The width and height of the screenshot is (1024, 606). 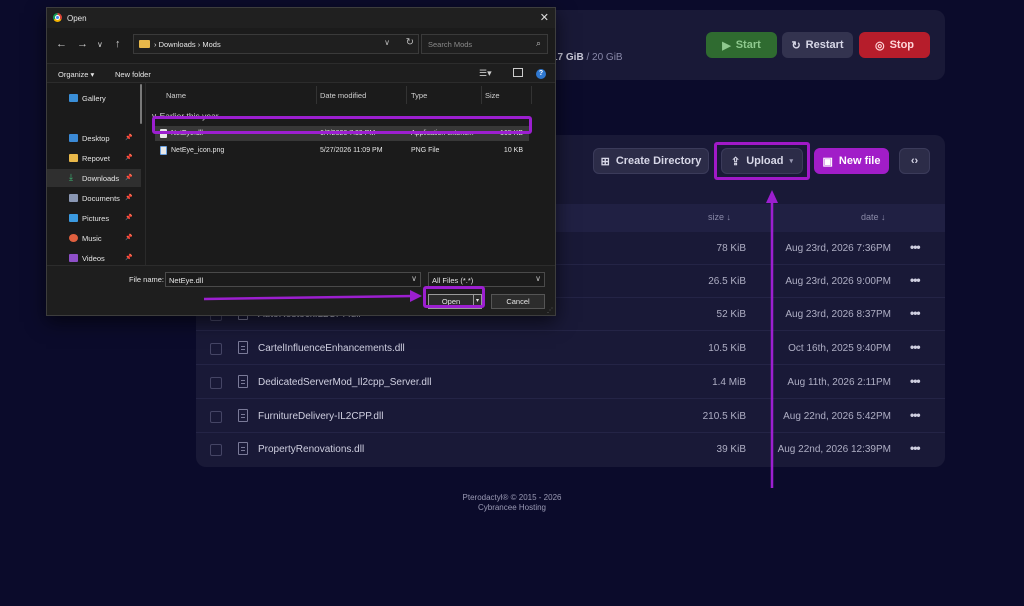 I want to click on arrowhead-upload, so click(x=772, y=196).